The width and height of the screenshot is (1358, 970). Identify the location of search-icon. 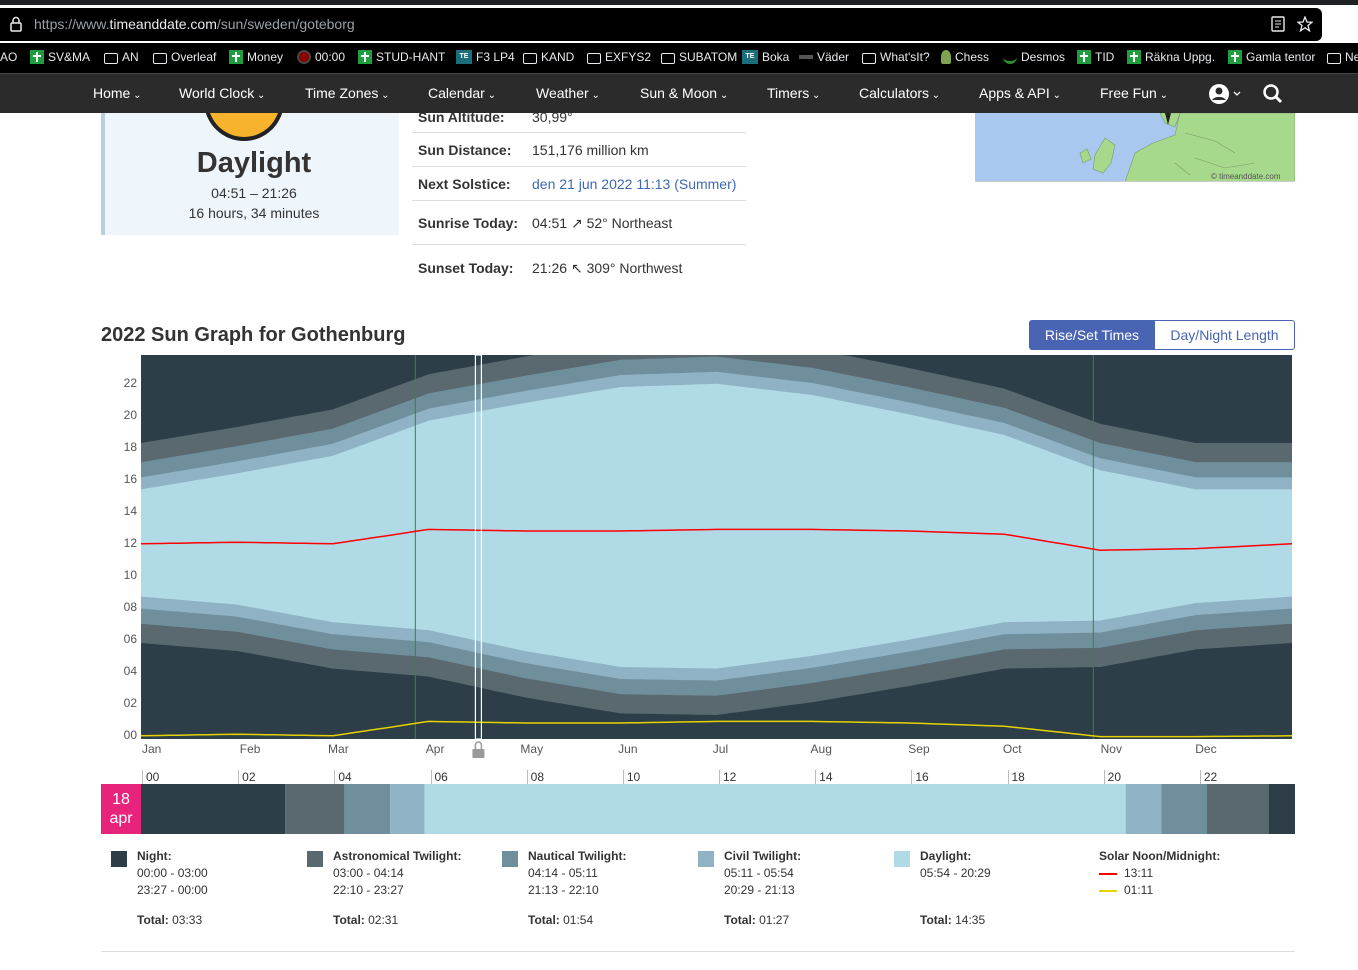
(1273, 94).